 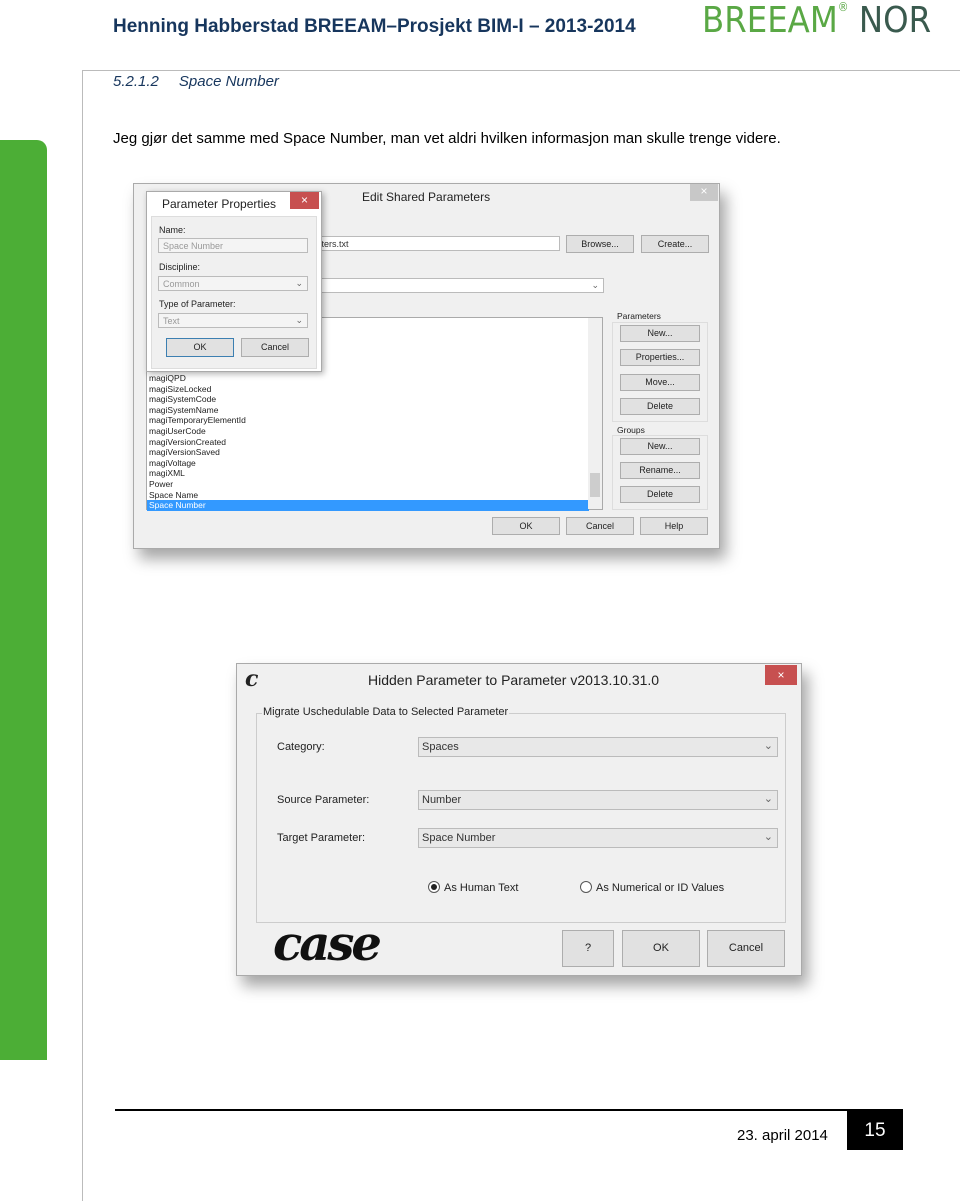 What do you see at coordinates (639, 316) in the screenshot?
I see `parameters-group-label: Parameters` at bounding box center [639, 316].